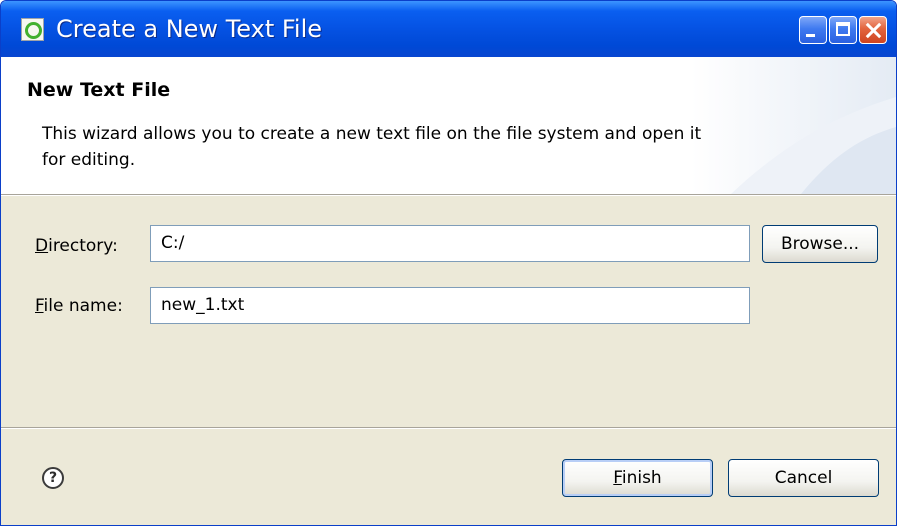 This screenshot has width=897, height=526. What do you see at coordinates (641, 478) in the screenshot?
I see `finish-label: inish` at bounding box center [641, 478].